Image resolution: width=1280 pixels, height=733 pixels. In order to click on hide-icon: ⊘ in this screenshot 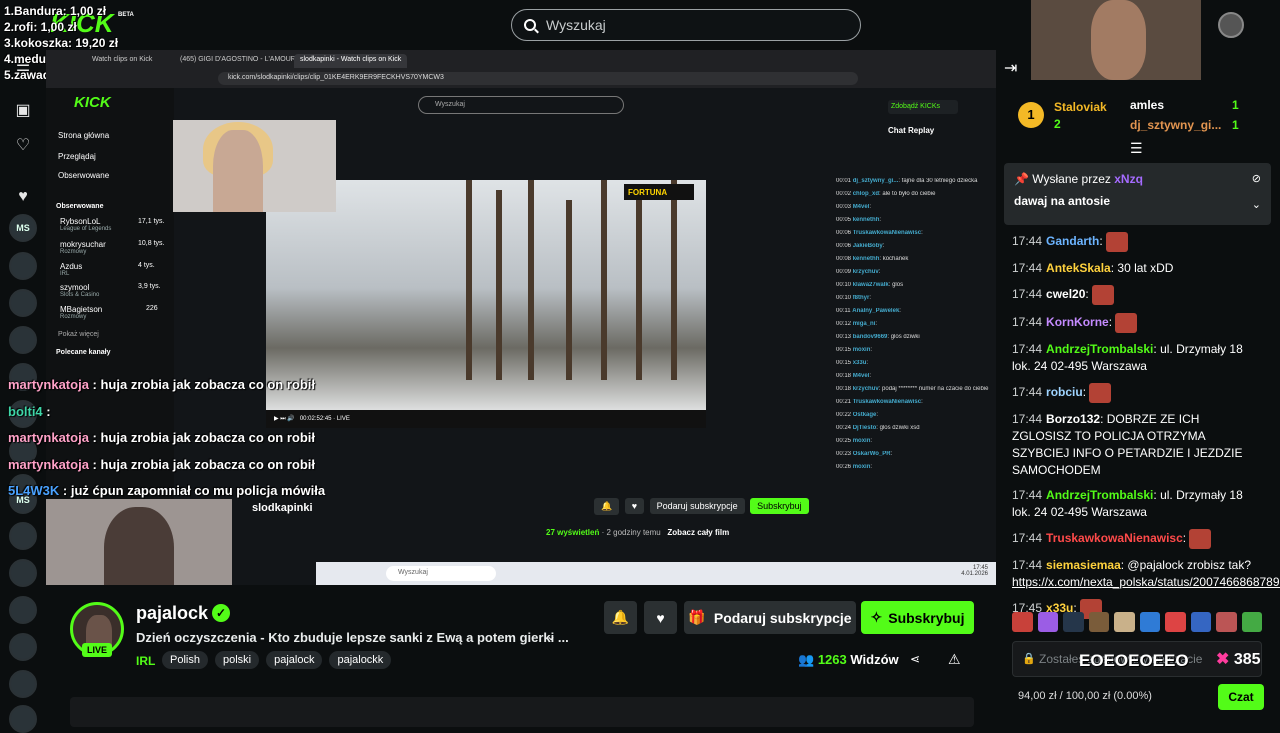, I will do `click(1256, 178)`.